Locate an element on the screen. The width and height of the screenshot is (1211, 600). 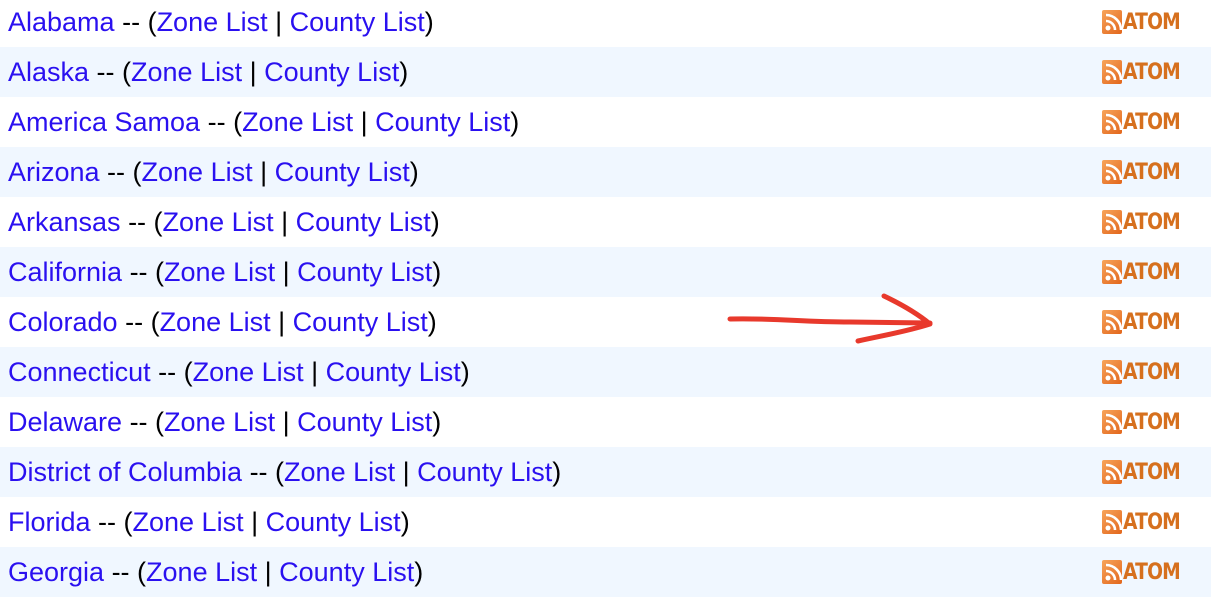
state-link: Alabama is located at coordinates (61, 22).